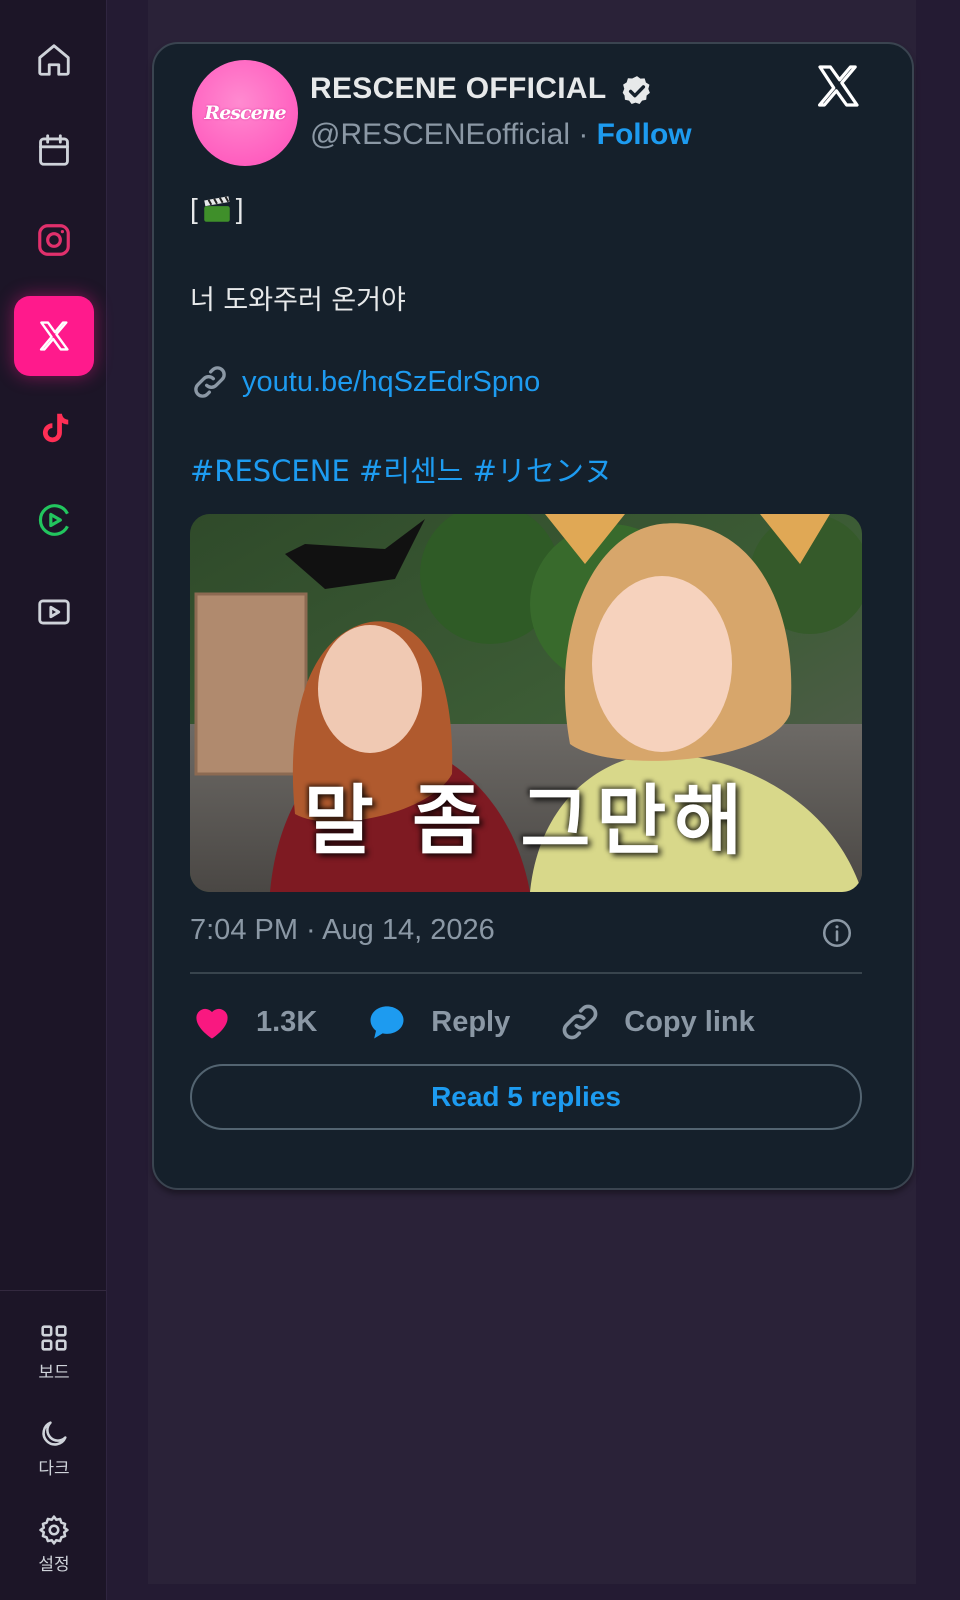  I want to click on dark-mode-button: 다크, so click(54, 1448).